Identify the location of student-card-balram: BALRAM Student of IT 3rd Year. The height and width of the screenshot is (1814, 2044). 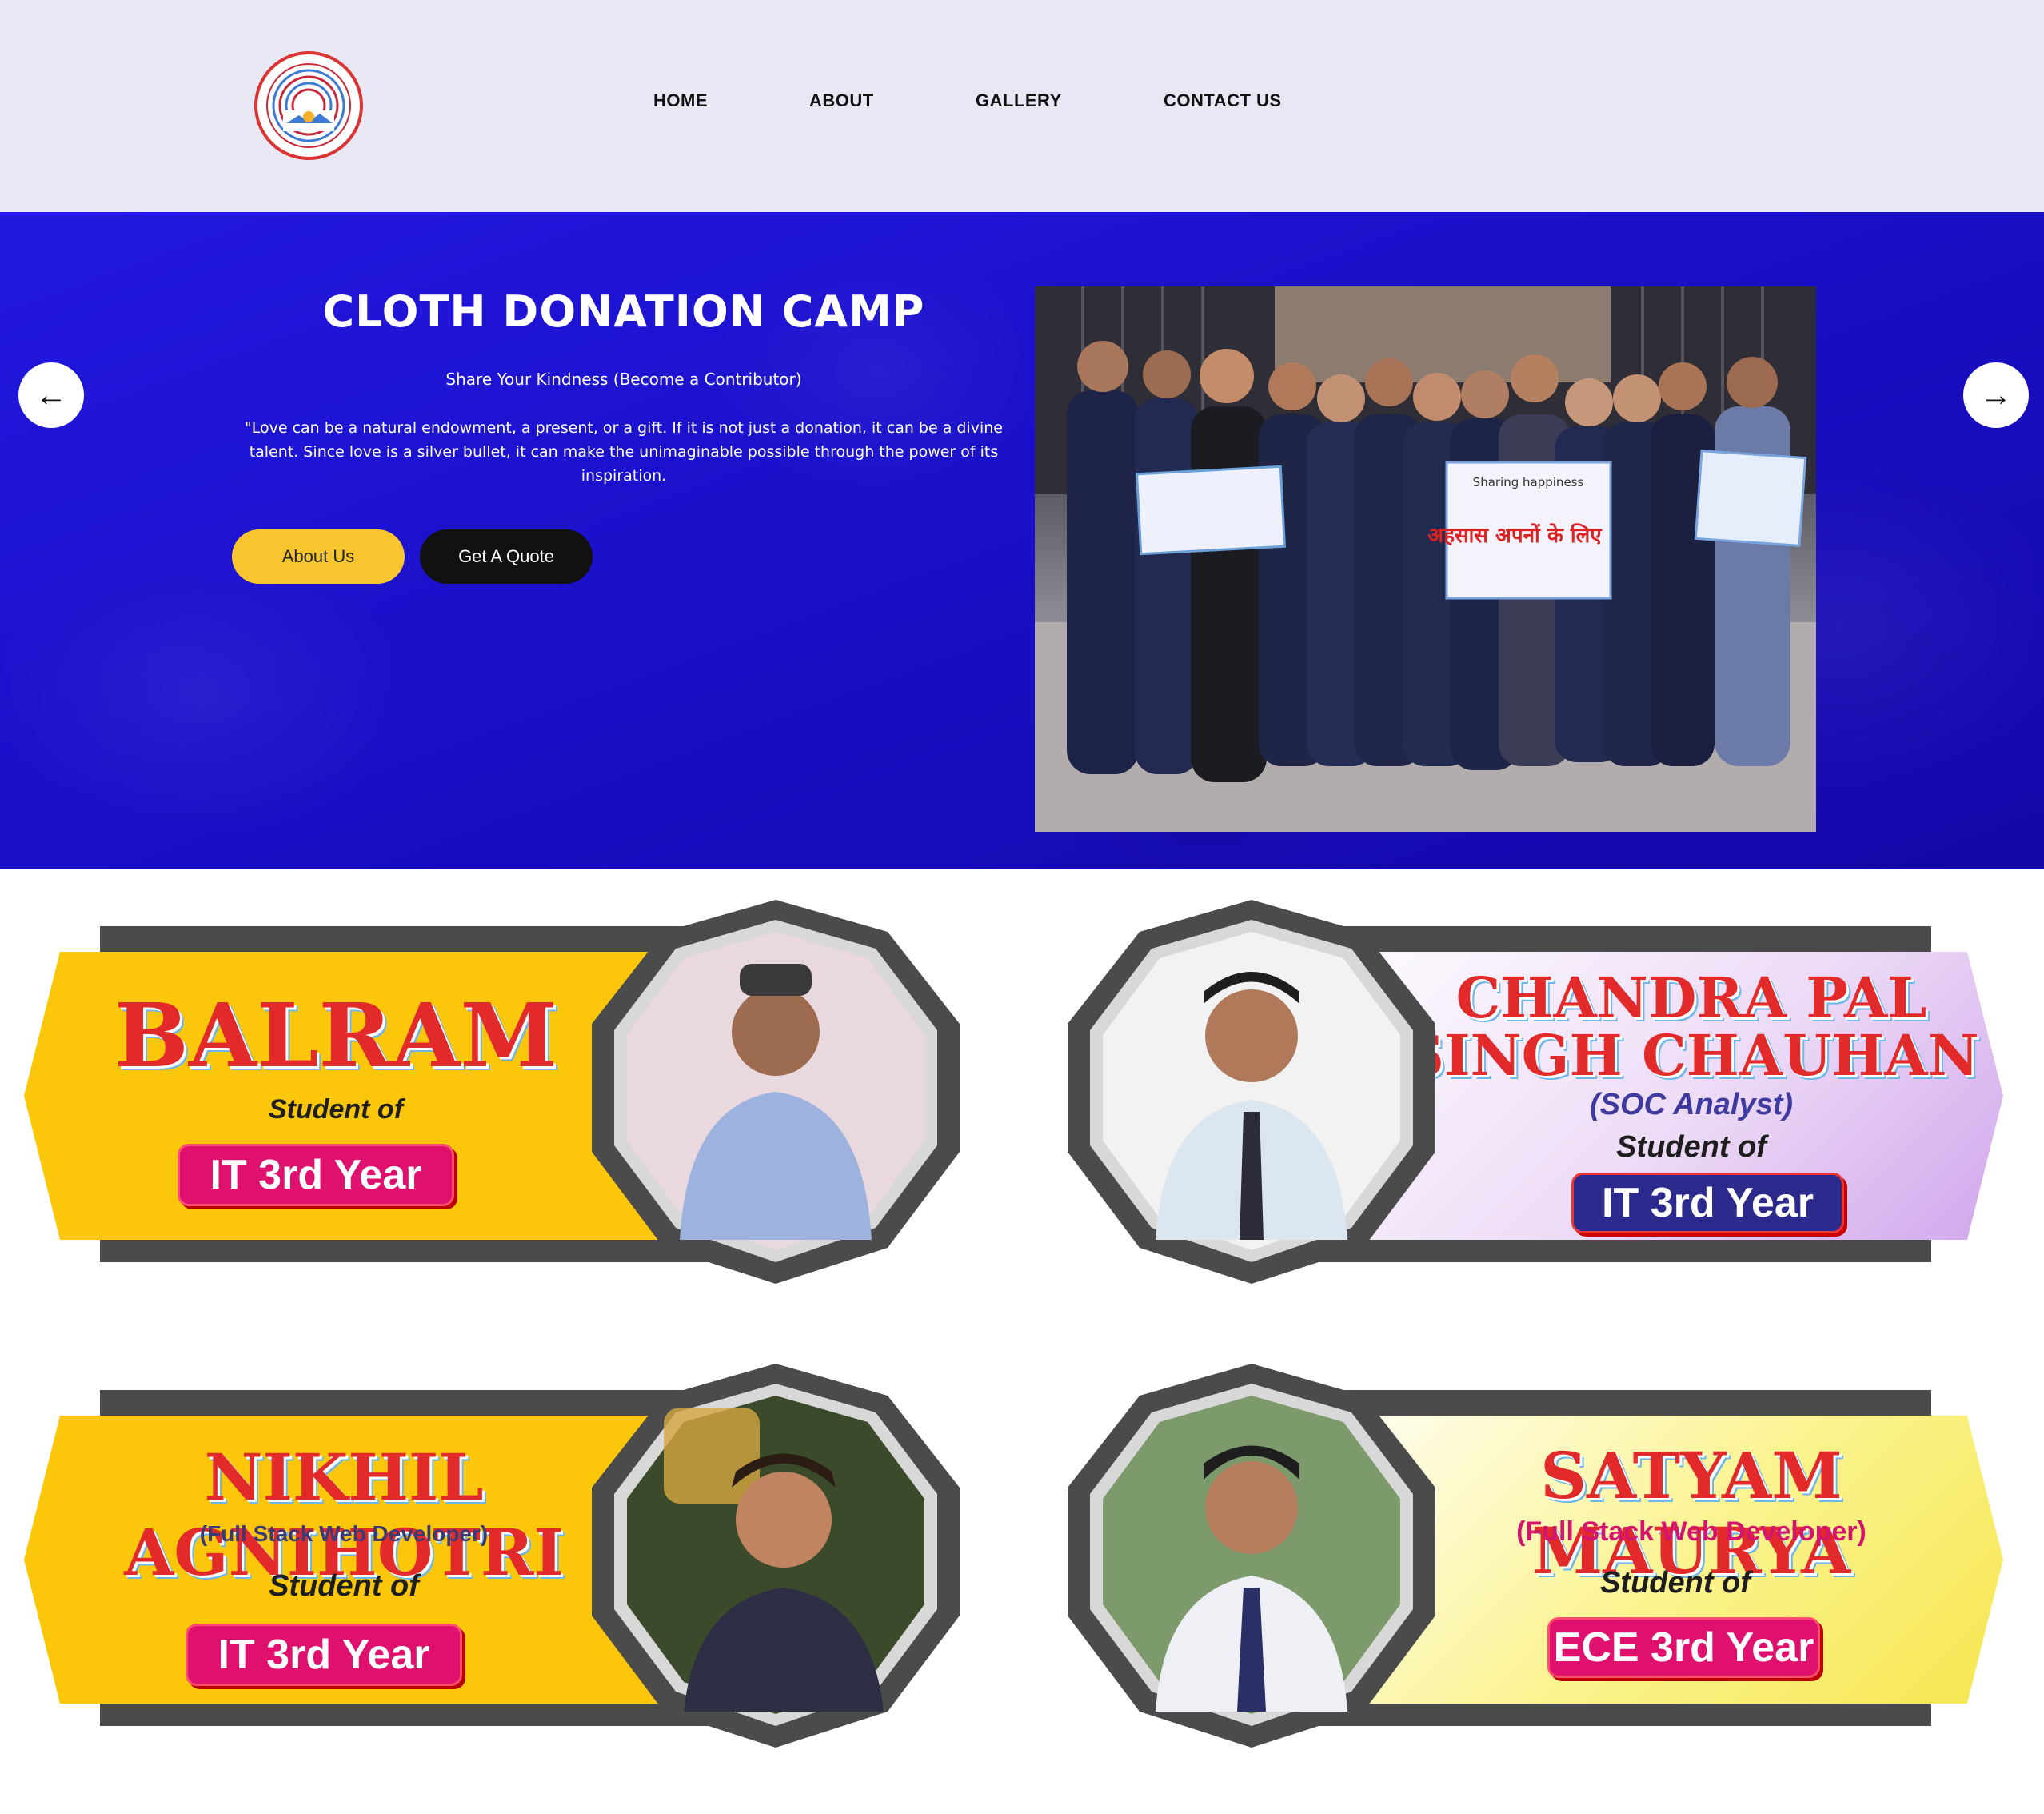
(504, 1096).